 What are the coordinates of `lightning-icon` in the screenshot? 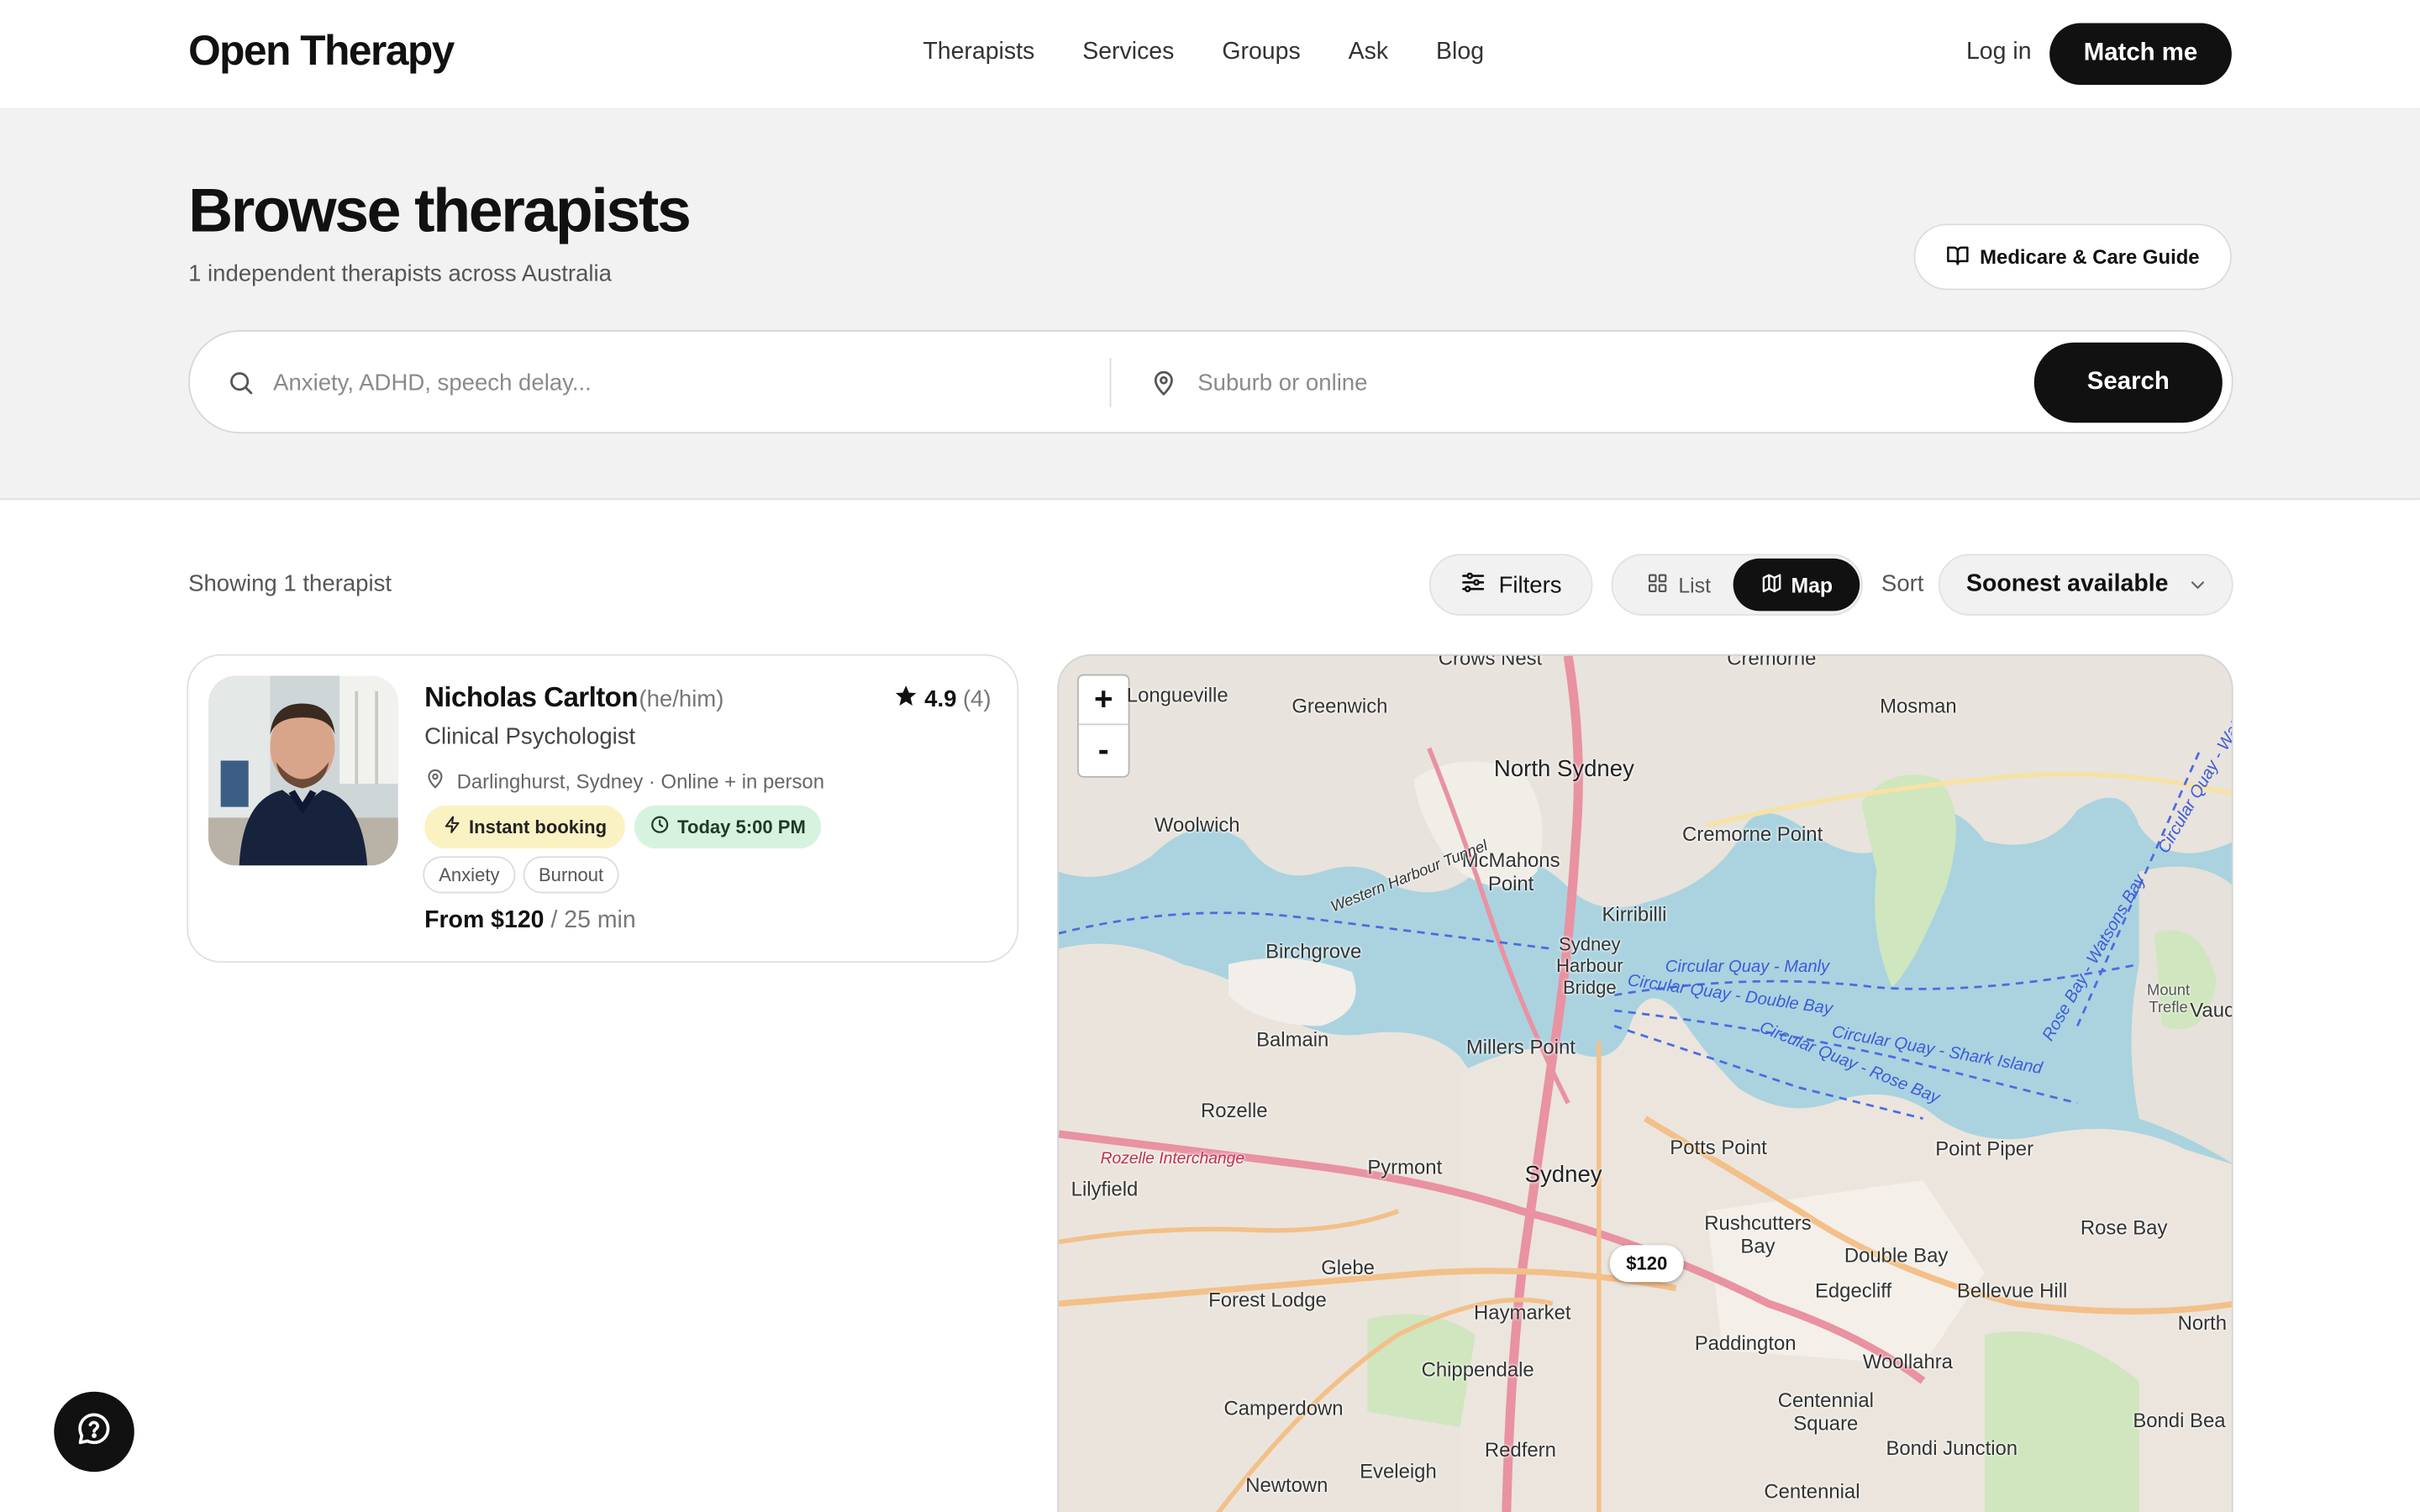 It's located at (452, 827).